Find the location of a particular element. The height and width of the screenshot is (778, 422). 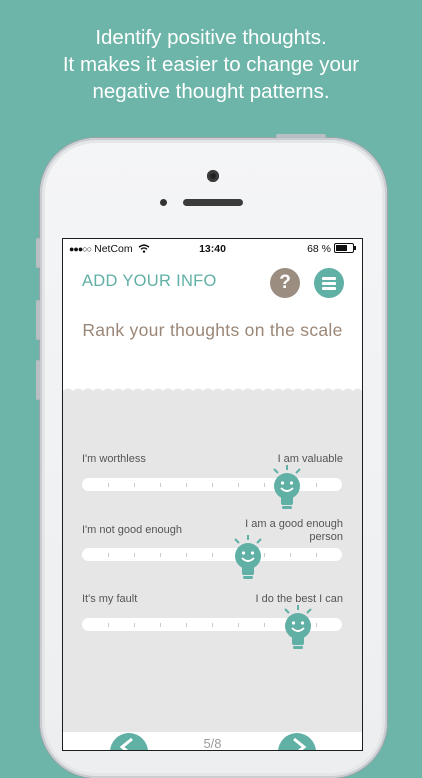

page-indicator: 5/8 is located at coordinates (212, 743).